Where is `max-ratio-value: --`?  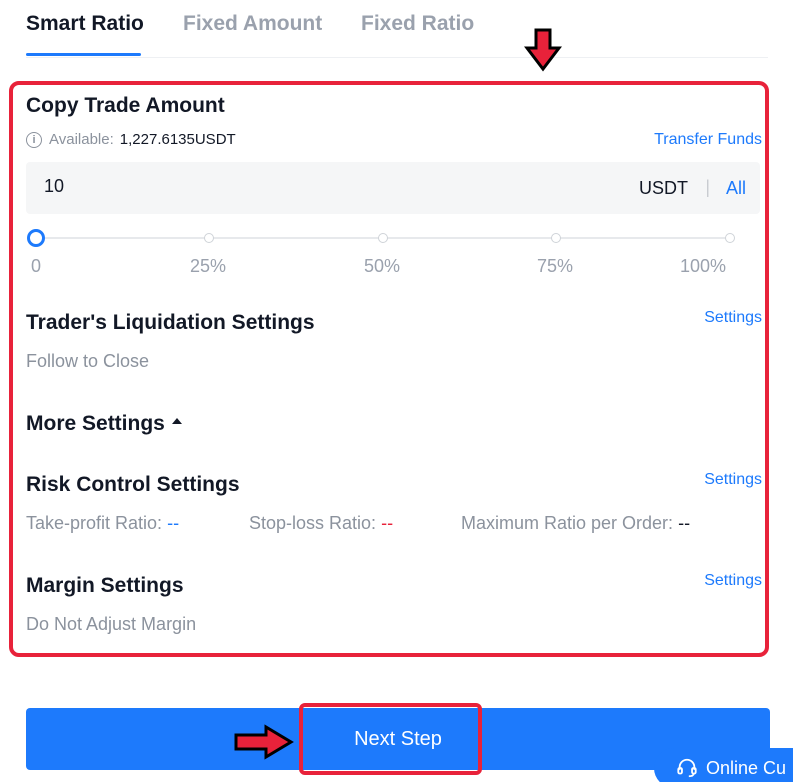 max-ratio-value: -- is located at coordinates (684, 523).